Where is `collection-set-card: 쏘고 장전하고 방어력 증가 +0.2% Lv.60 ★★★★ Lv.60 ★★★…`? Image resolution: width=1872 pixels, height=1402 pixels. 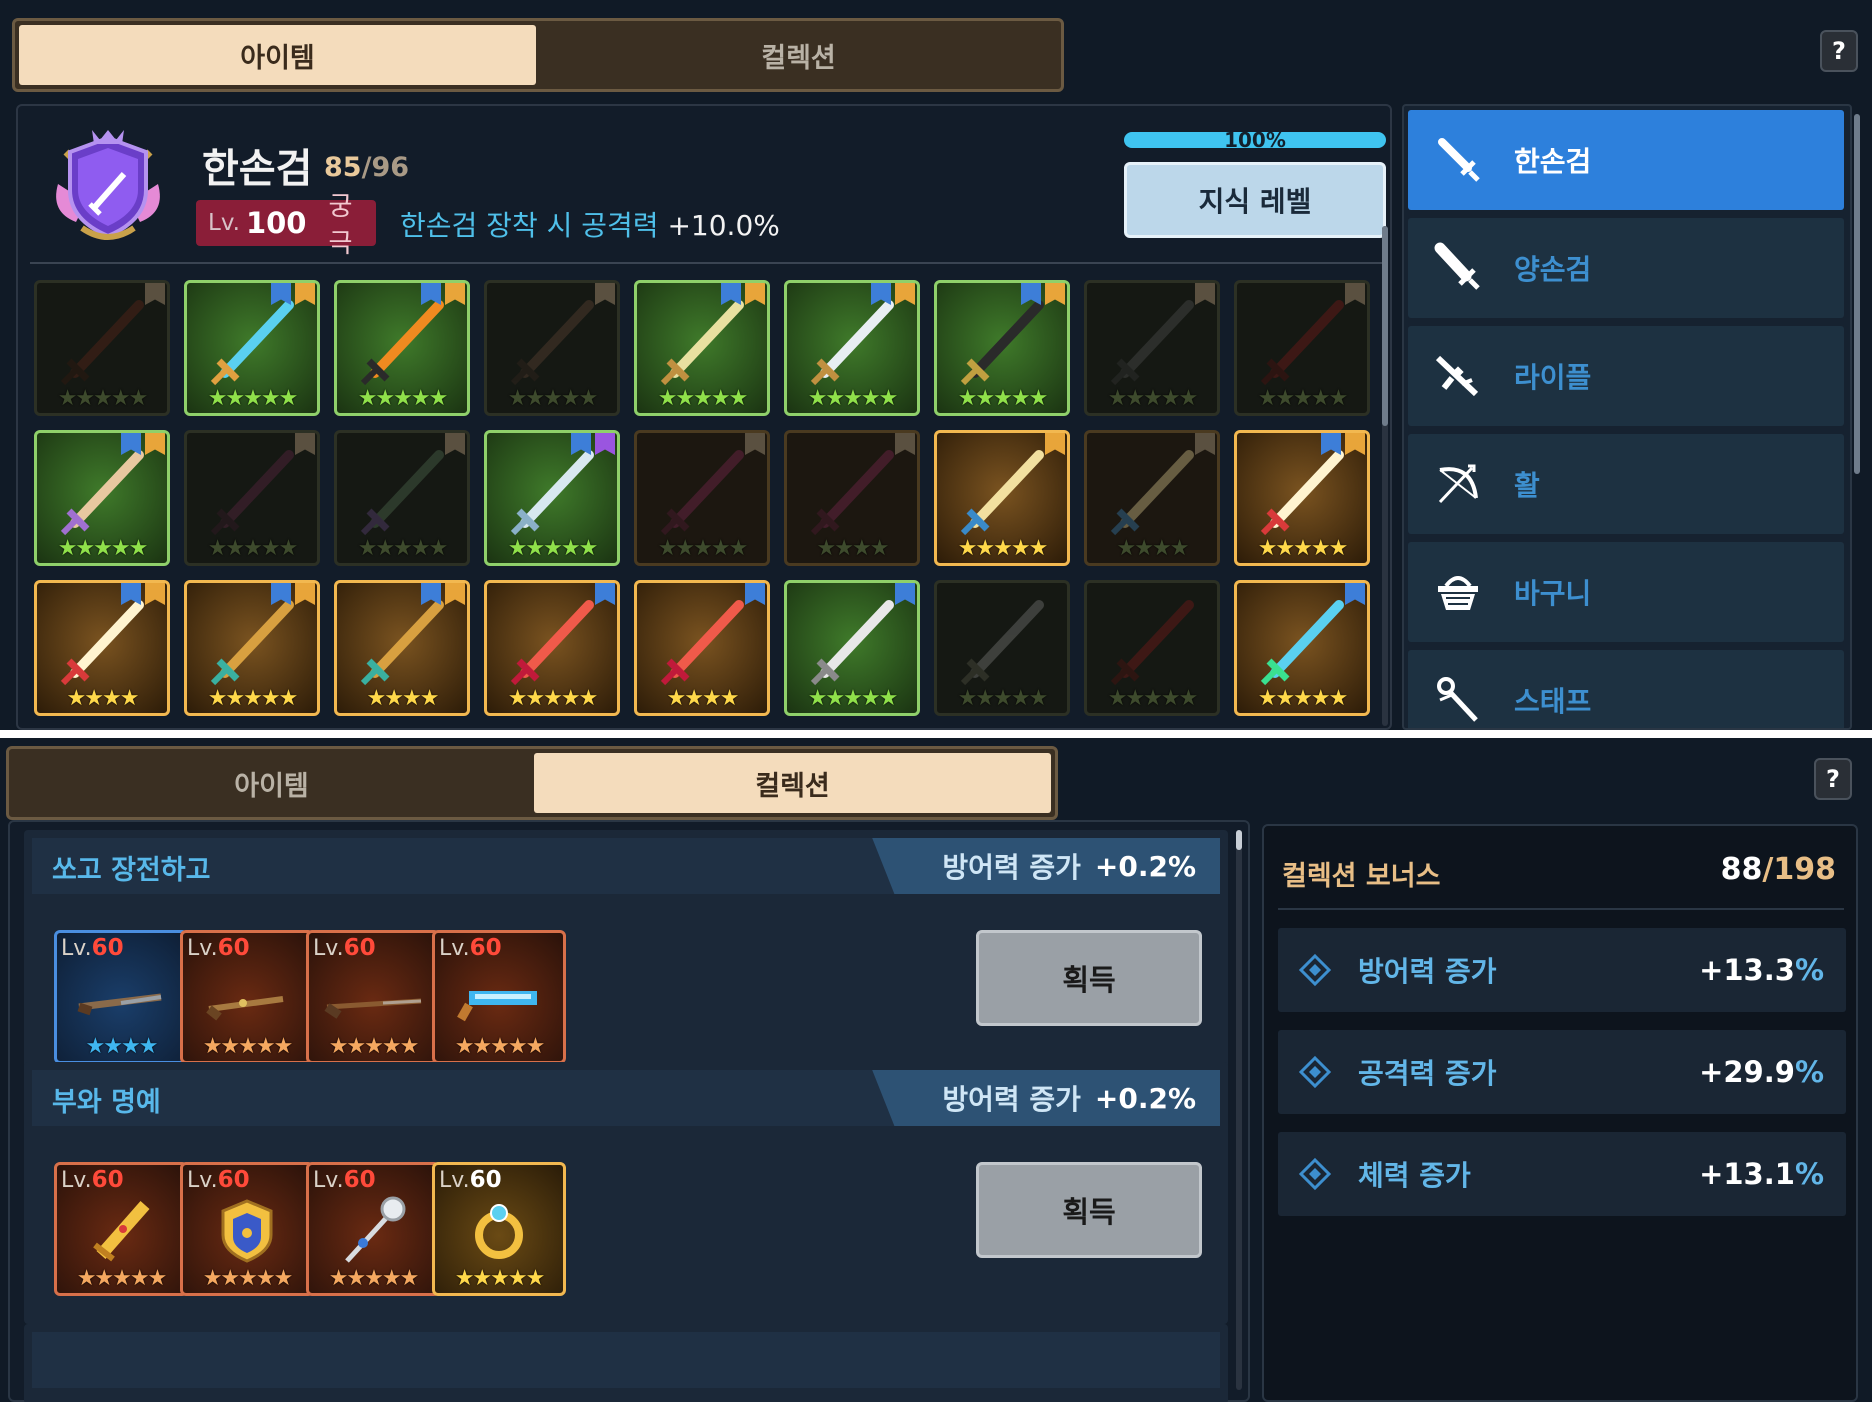 collection-set-card: 쏘고 장전하고 방어력 증가 +0.2% Lv.60 ★★★★ Lv.60 ★★★… is located at coordinates (626, 961).